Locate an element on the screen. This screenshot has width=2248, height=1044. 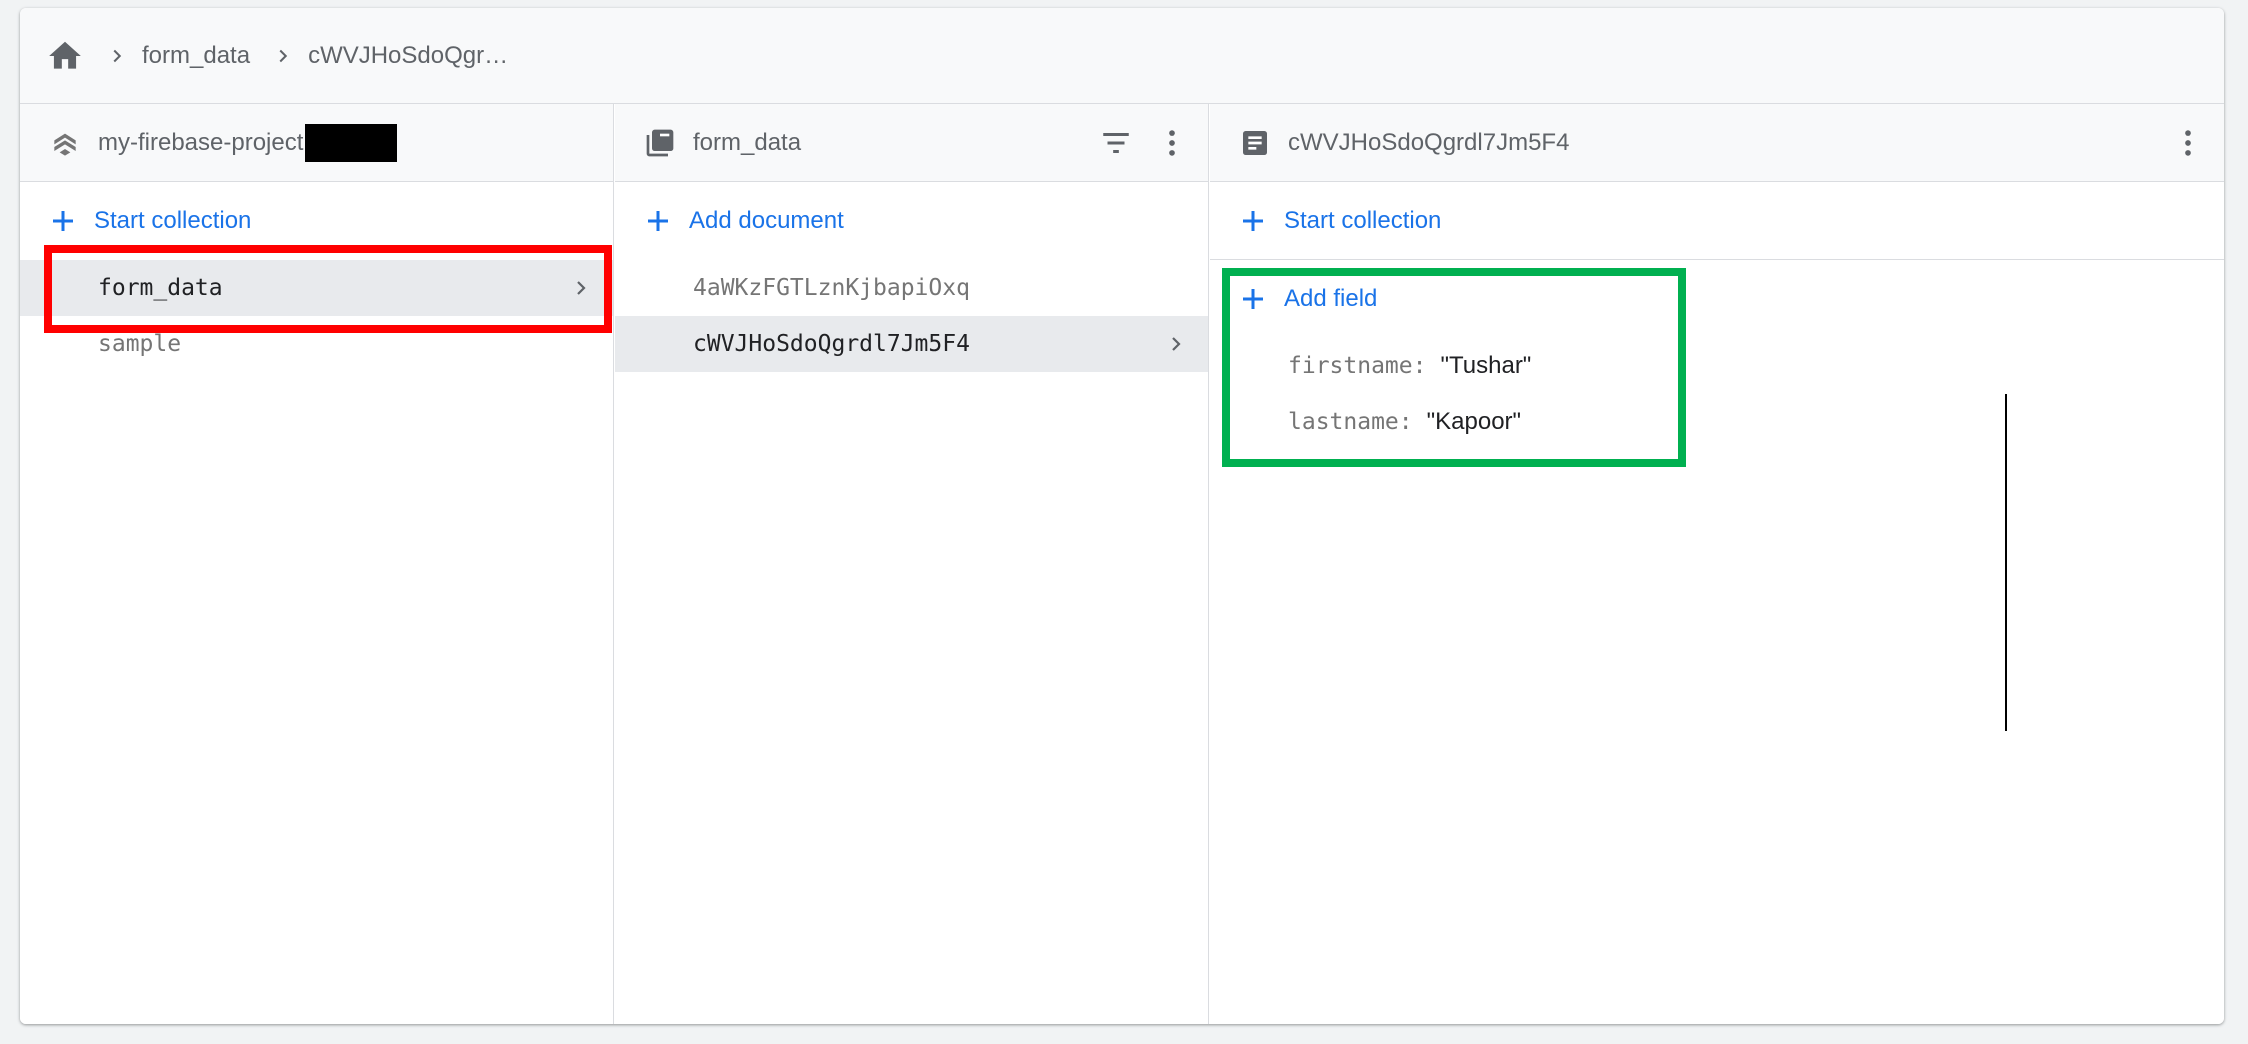
root-panel-header: my-firebase-project is located at coordinates (316, 143).